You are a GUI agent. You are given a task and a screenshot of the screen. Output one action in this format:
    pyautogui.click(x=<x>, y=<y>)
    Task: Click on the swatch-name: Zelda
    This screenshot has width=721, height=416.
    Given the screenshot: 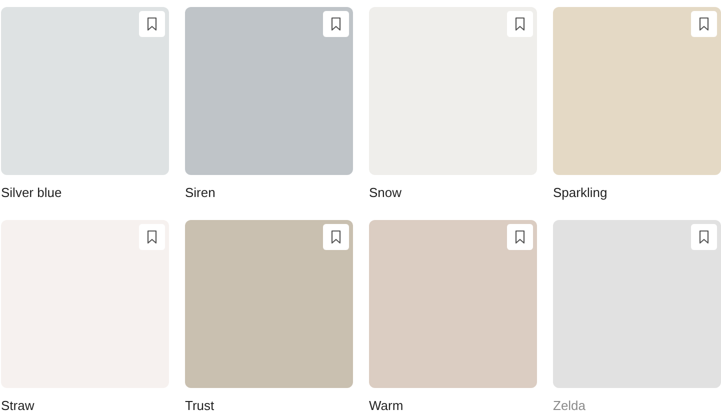 What is the action you would take?
    pyautogui.click(x=570, y=406)
    